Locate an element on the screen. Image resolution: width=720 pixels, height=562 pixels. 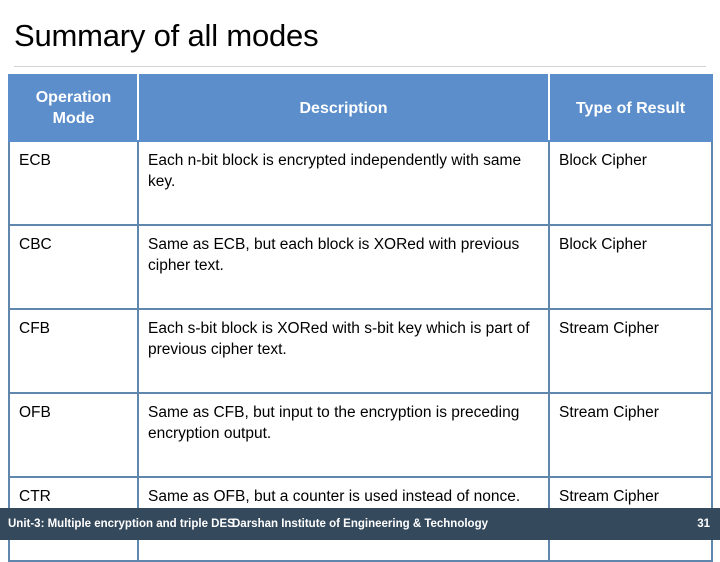
cell-mode: OFB is located at coordinates (73, 435).